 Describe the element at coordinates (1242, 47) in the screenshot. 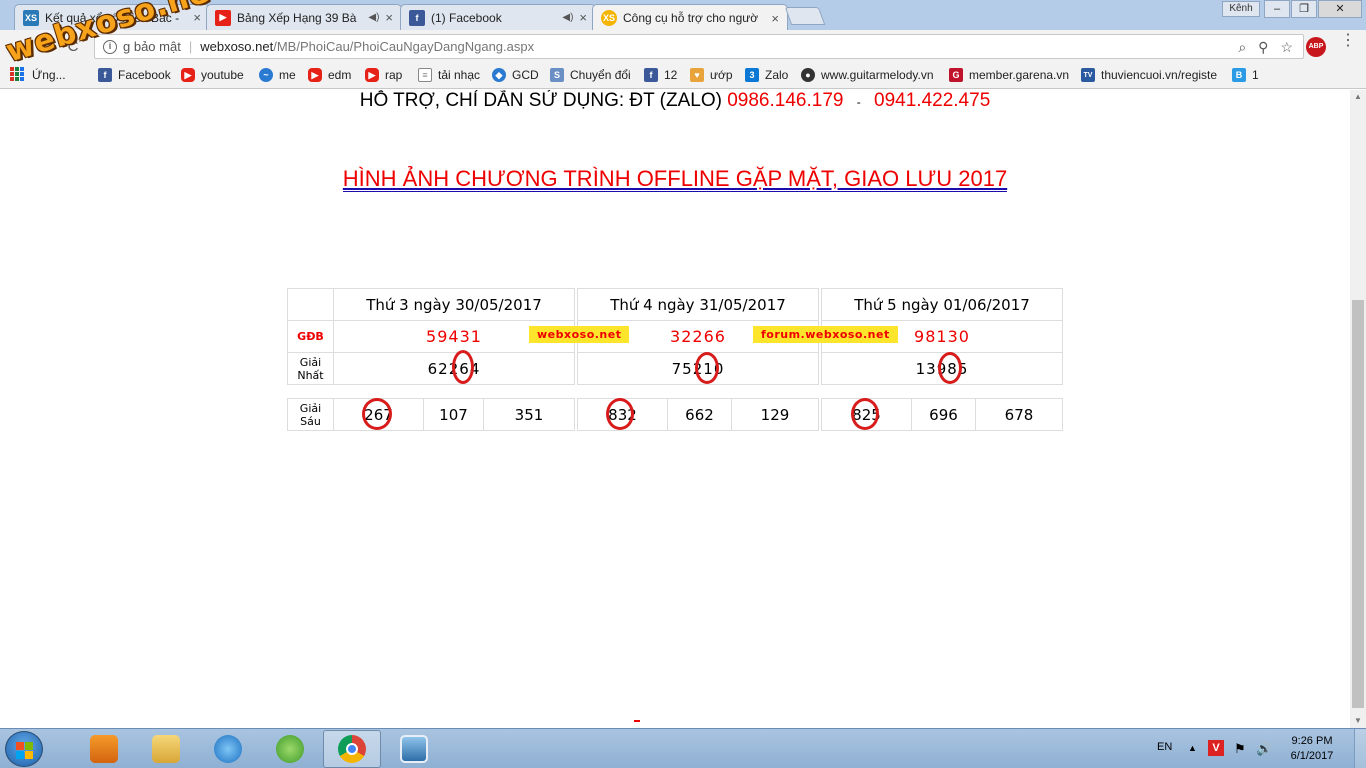

I see `zoom-icon: ⌕` at that location.